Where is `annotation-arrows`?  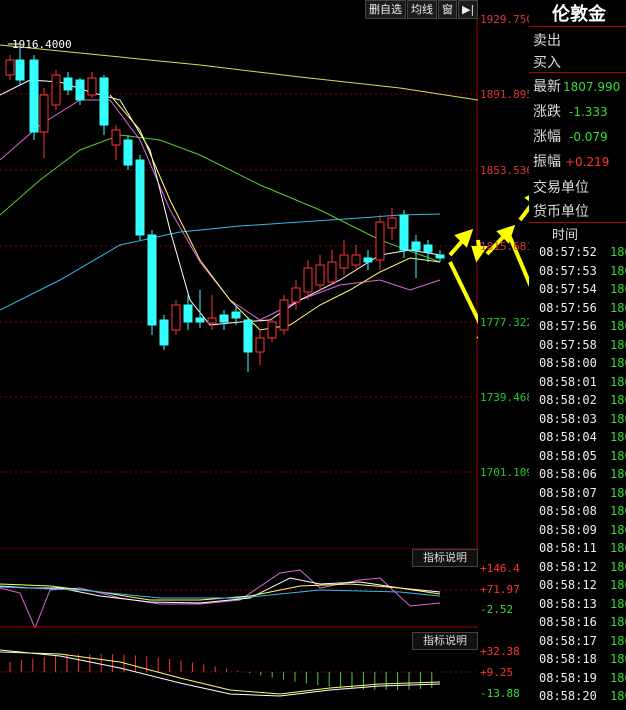
annotation-arrows is located at coordinates (463, 283).